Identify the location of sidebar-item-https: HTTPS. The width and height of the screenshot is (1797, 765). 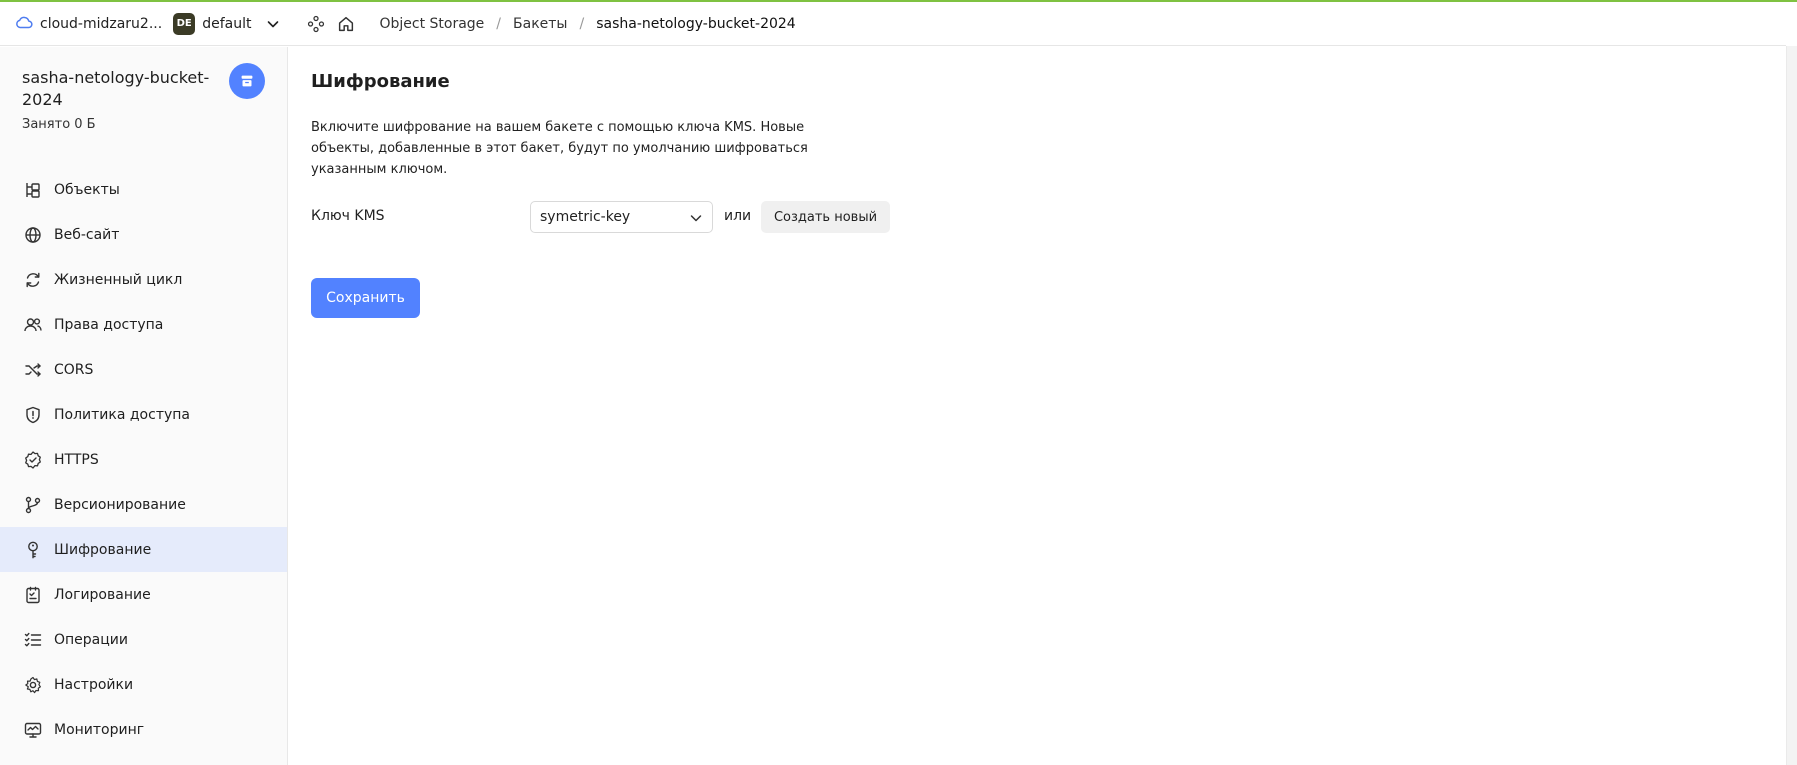
(143, 459).